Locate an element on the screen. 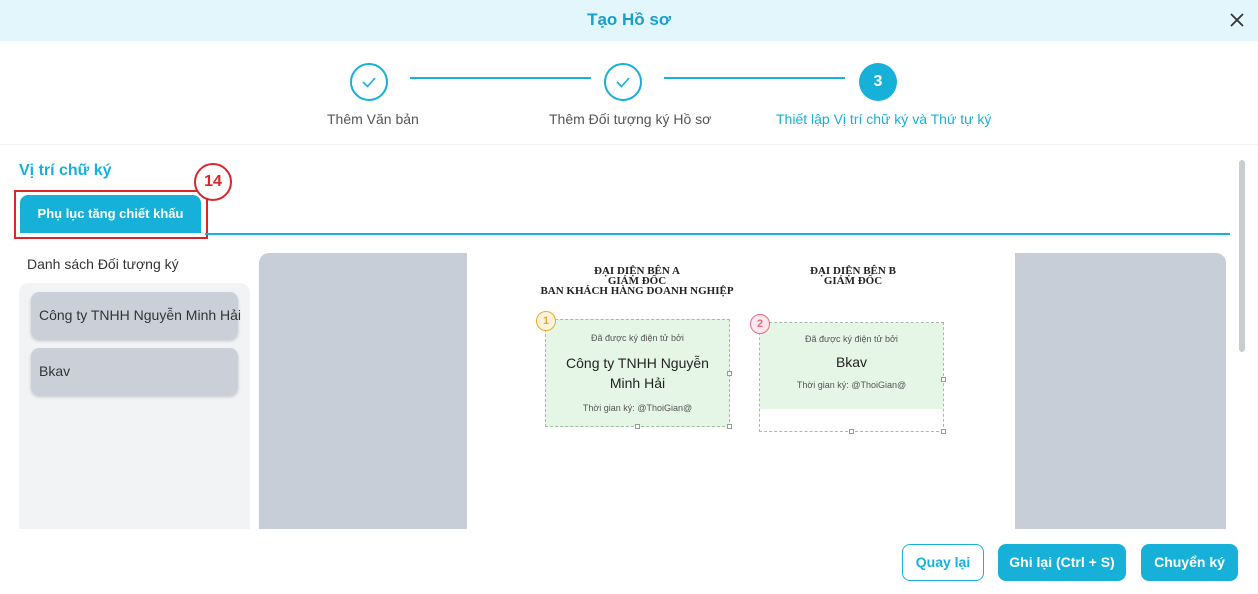  signer-item: Bkav is located at coordinates (134, 371).